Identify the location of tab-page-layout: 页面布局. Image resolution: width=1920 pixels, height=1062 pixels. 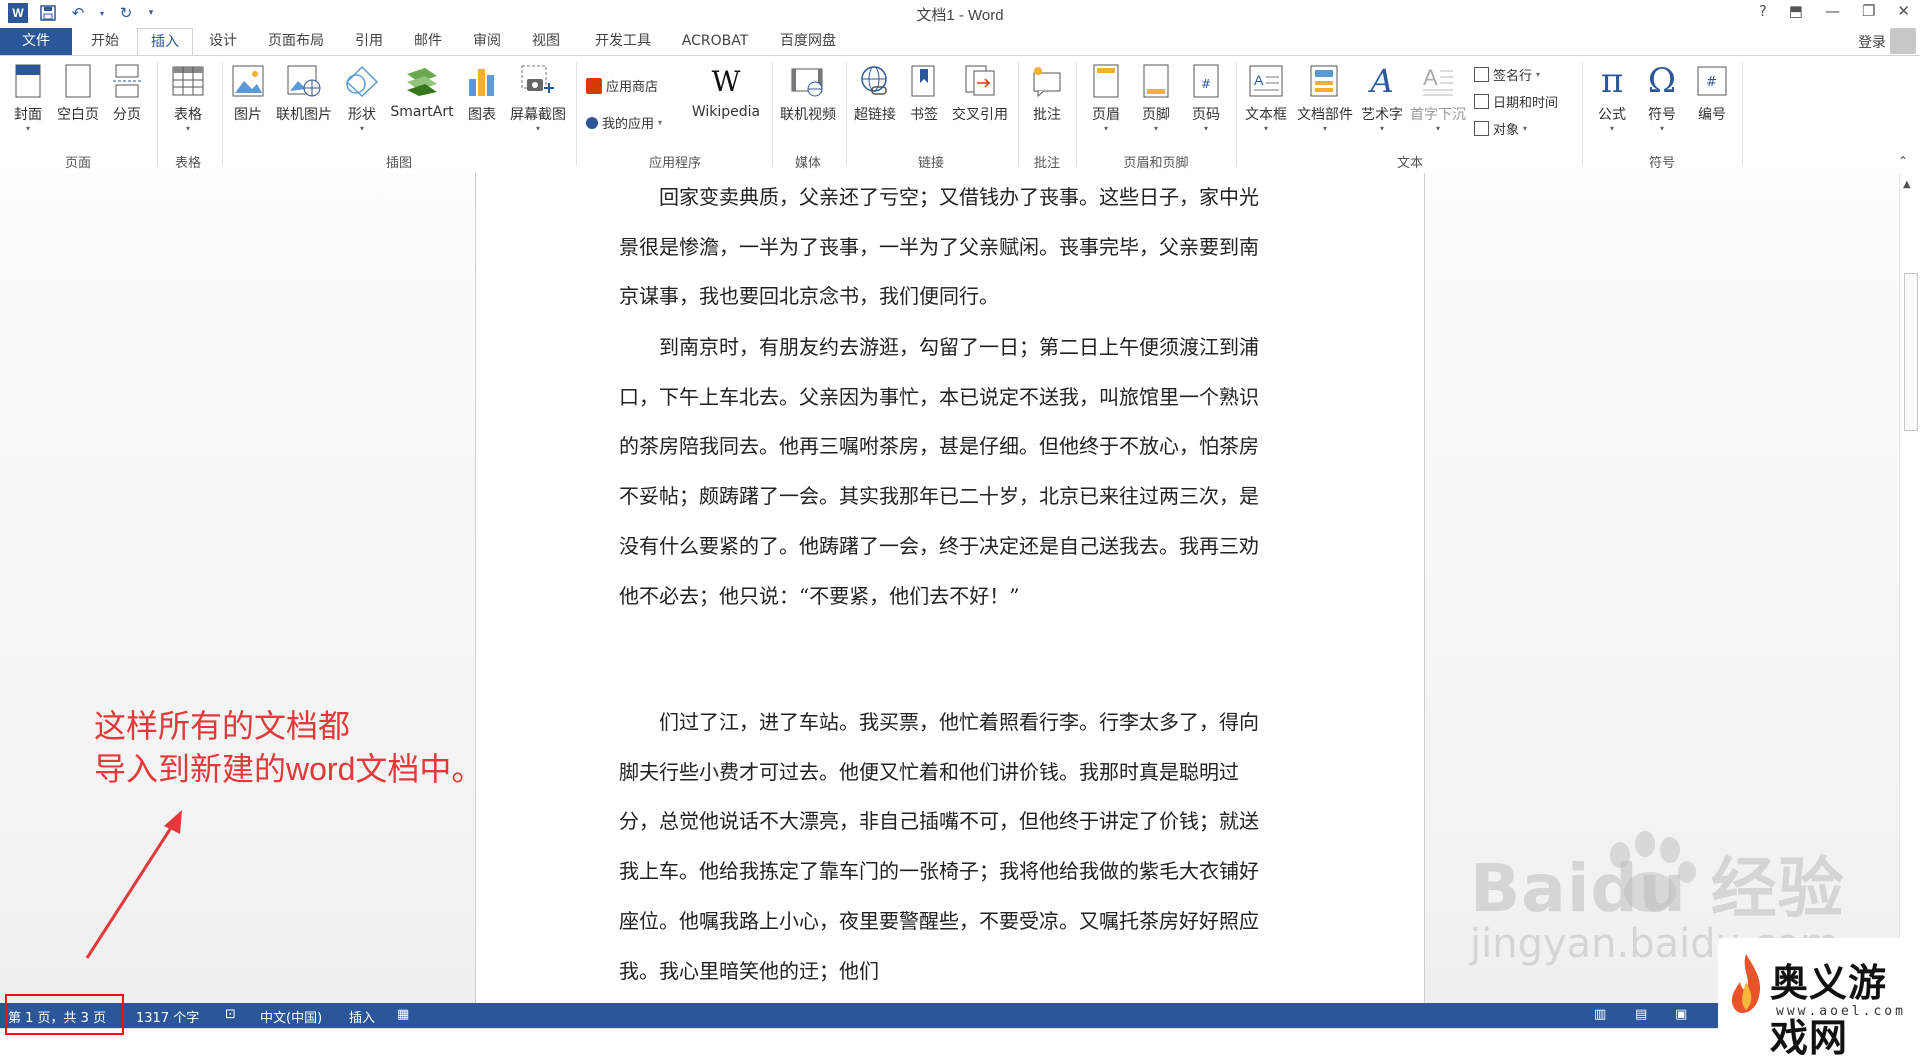
(296, 41).